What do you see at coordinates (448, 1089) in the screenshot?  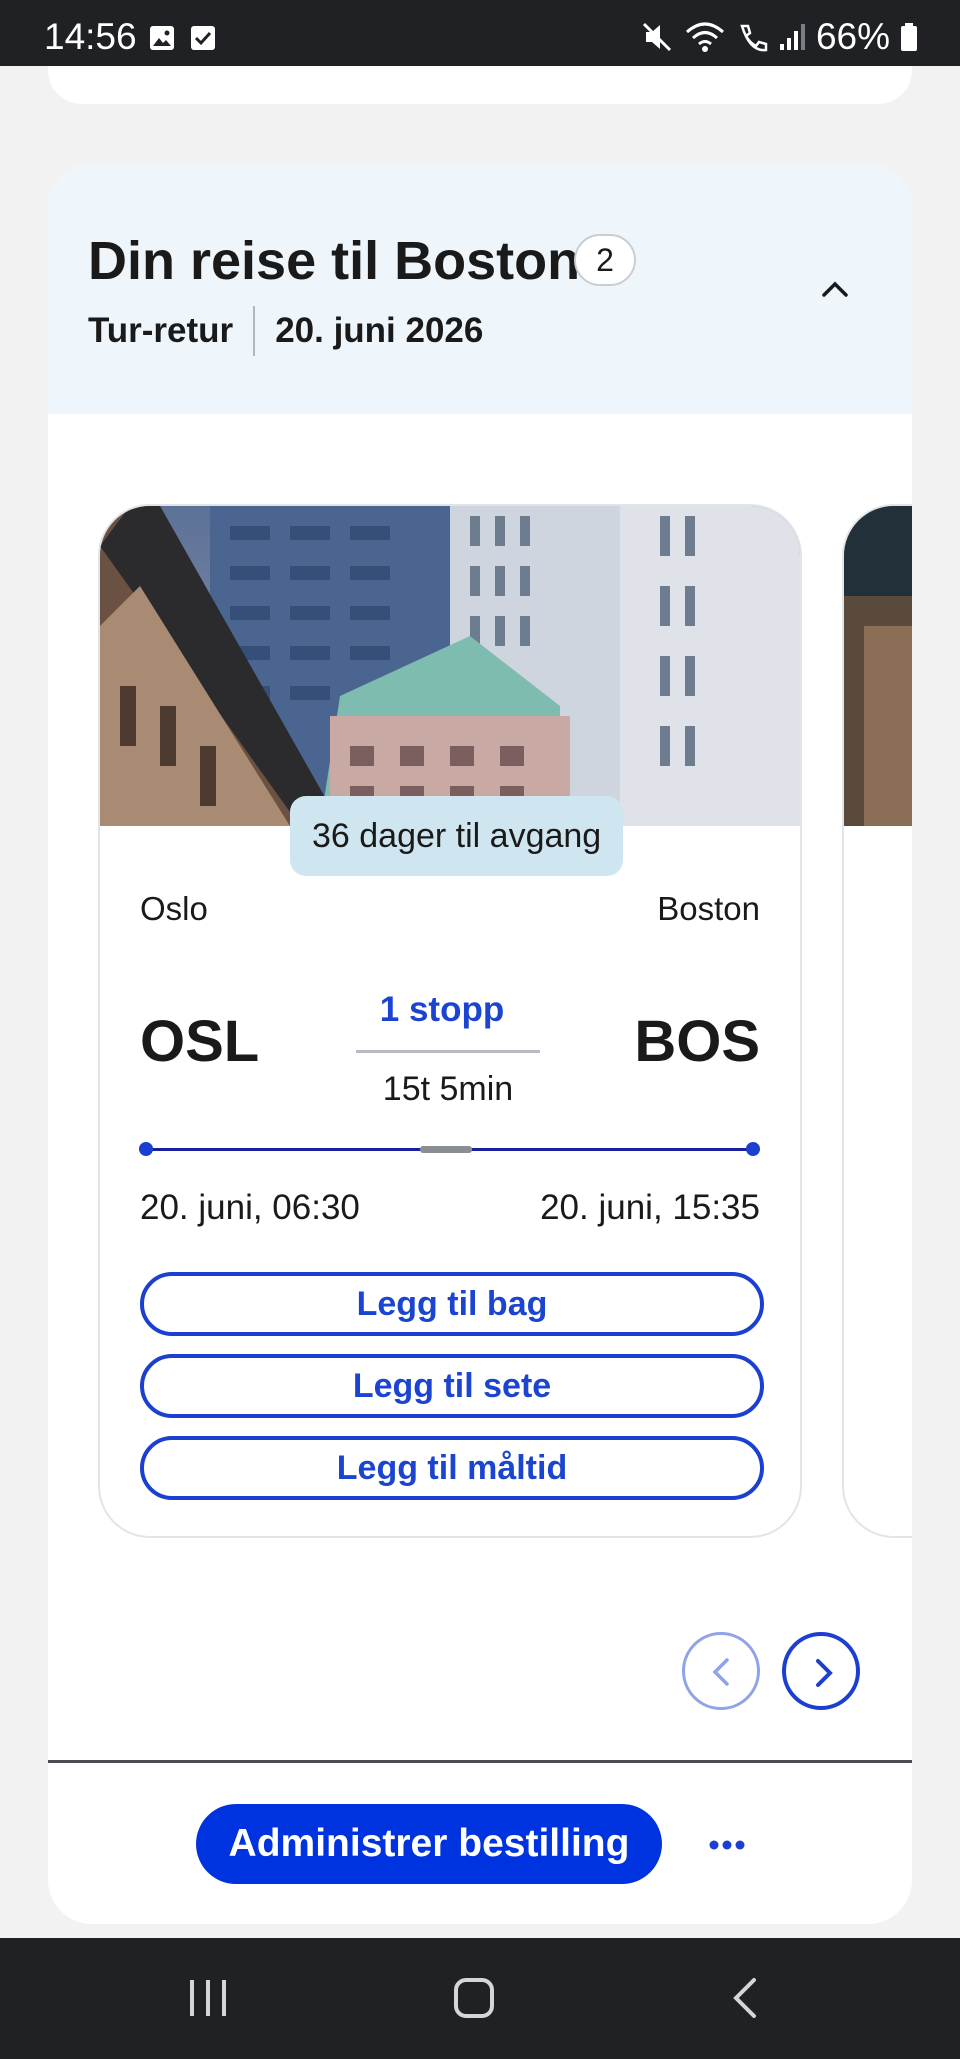 I see `flight-duration: 15t 5min` at bounding box center [448, 1089].